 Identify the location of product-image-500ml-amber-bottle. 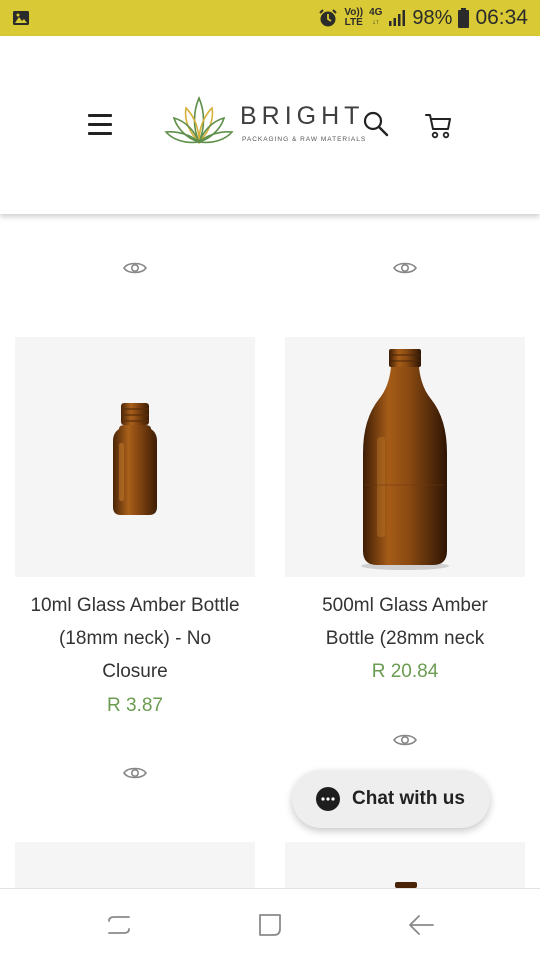
(405, 457).